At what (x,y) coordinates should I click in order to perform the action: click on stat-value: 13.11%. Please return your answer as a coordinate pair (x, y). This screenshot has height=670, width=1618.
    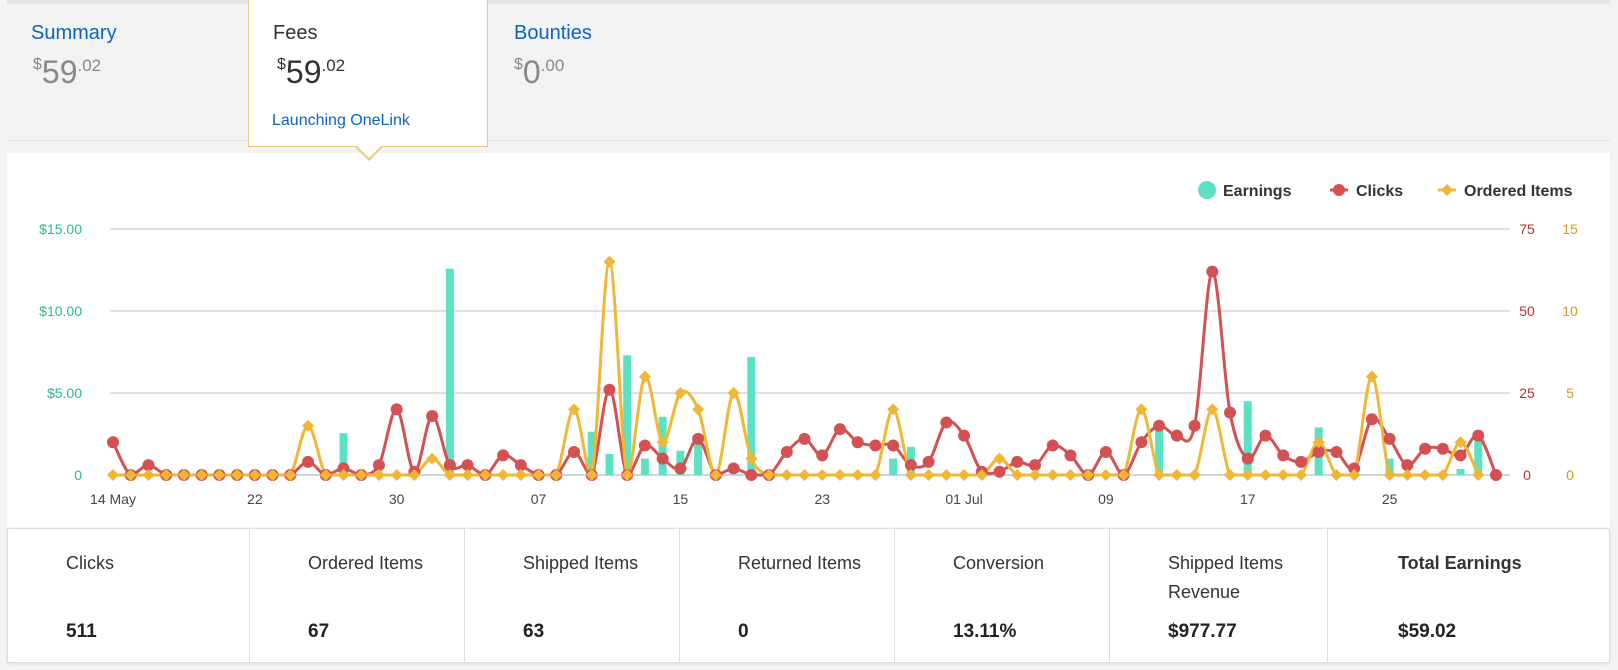
    Looking at the image, I should click on (985, 631).